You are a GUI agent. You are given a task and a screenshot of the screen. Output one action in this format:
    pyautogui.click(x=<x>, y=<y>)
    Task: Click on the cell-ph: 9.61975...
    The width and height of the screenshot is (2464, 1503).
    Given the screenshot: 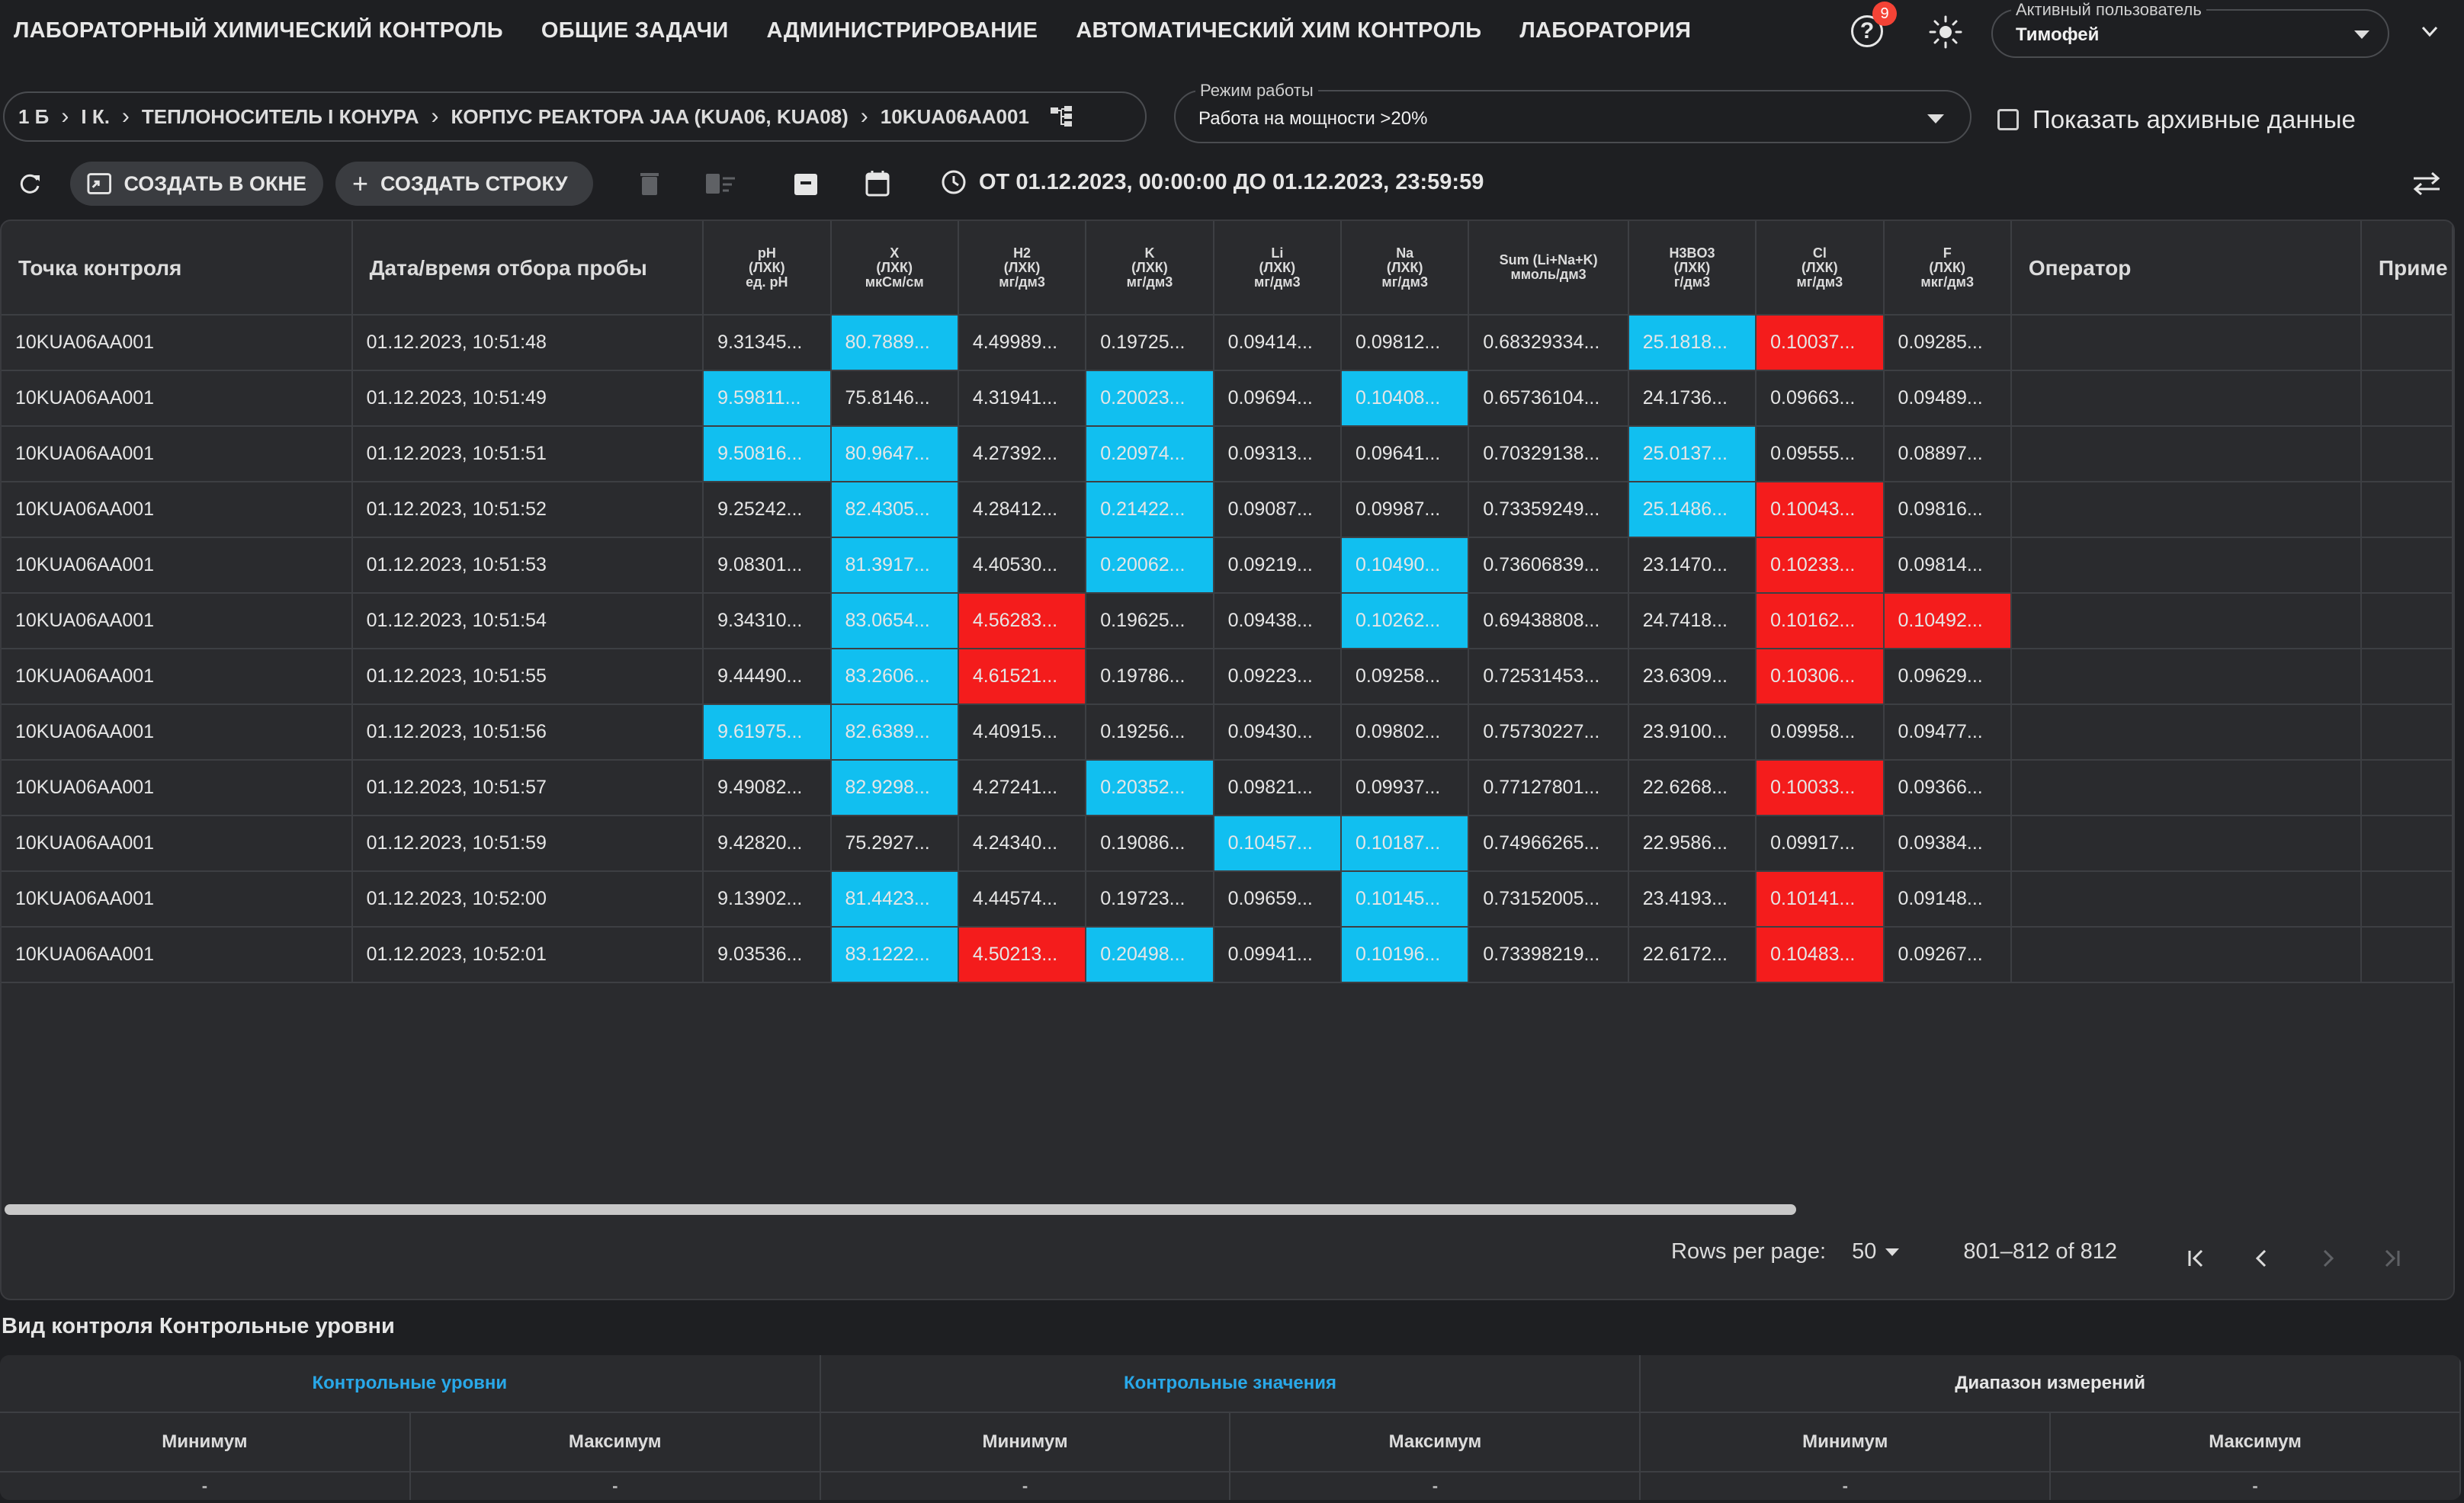 What is the action you would take?
    pyautogui.click(x=767, y=732)
    